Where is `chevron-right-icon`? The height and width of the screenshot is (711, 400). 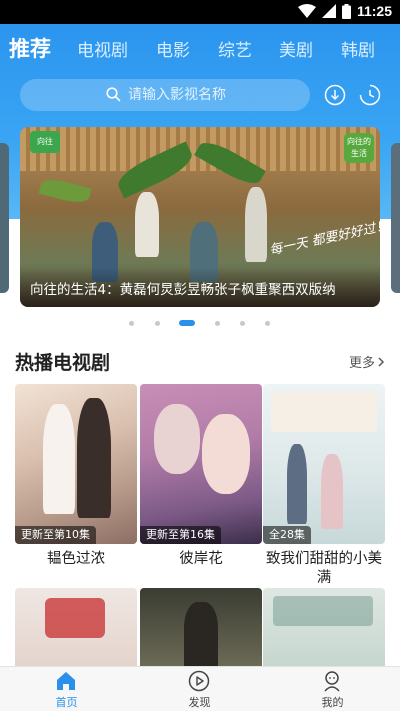
chevron-right-icon is located at coordinates (381, 361).